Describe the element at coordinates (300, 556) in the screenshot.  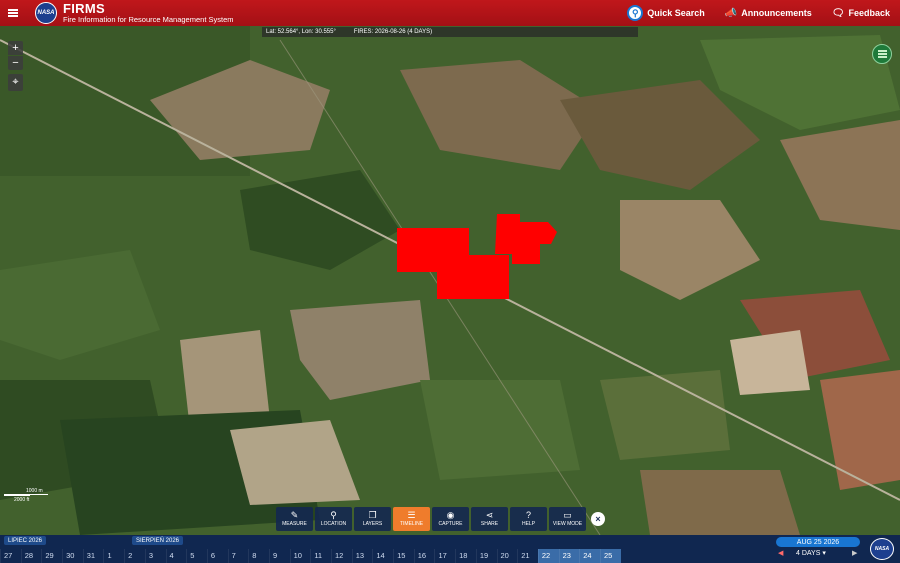
I see `timeline-day: 10` at that location.